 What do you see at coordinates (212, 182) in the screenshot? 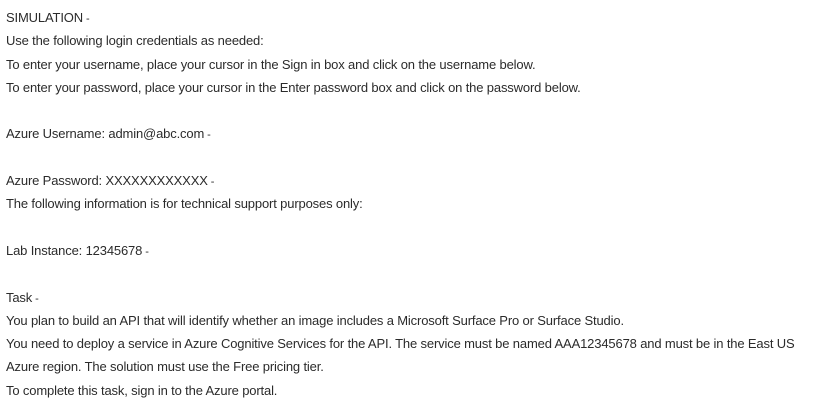
I see `azure-password-marker: -` at bounding box center [212, 182].